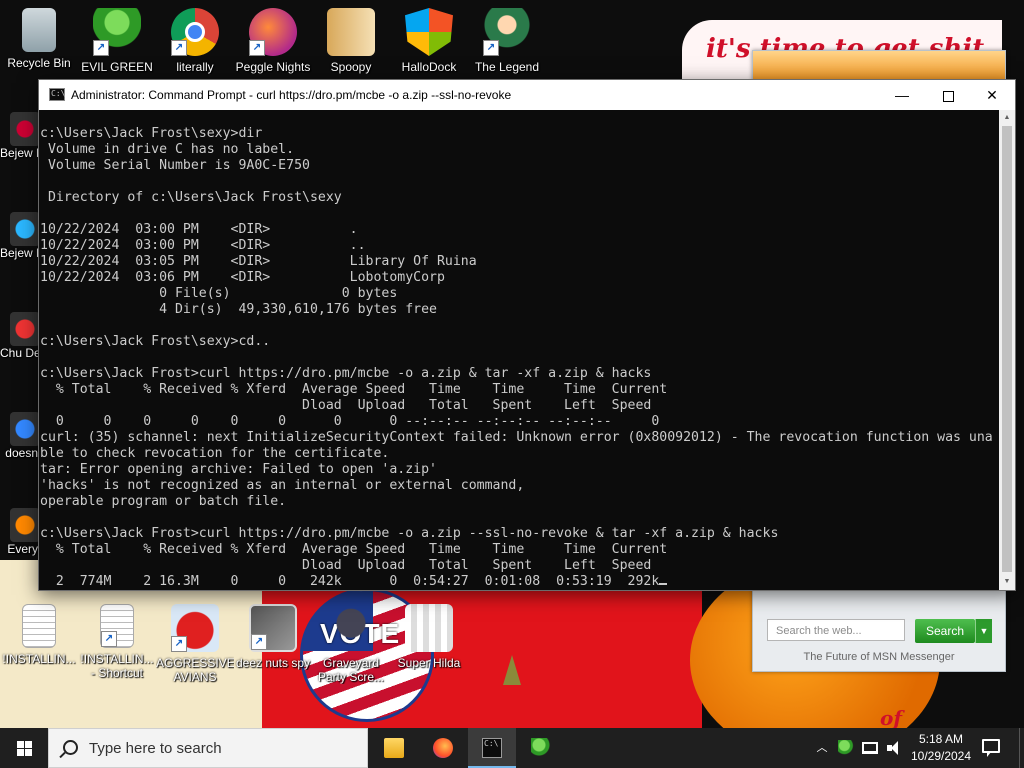 The width and height of the screenshot is (1024, 768). Describe the element at coordinates (351, 67) in the screenshot. I see `desktop-icon-label: Spoopy` at that location.